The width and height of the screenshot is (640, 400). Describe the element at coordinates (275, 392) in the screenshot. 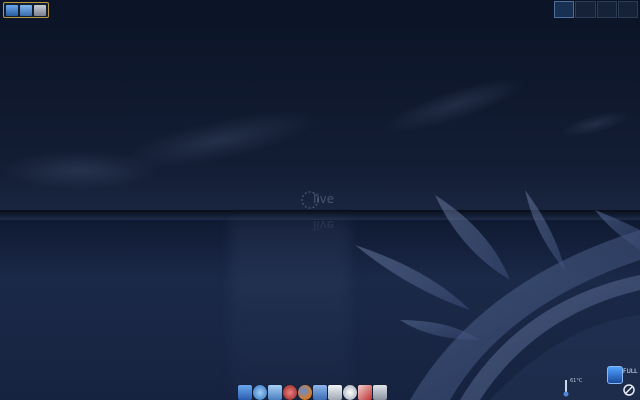

I see `files-icon` at that location.